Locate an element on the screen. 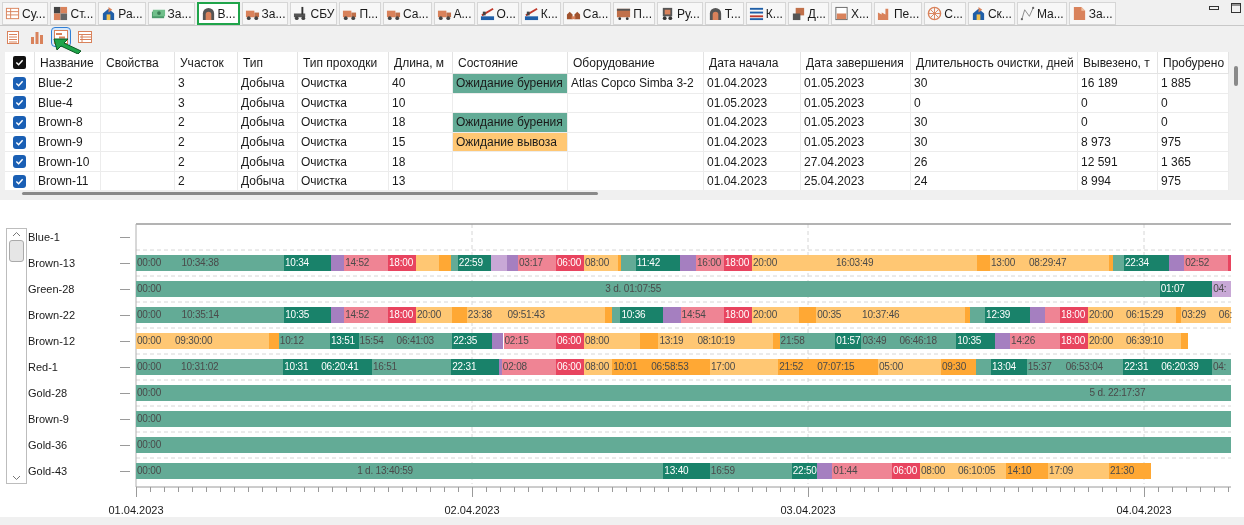  minimize-icon is located at coordinates (1214, 8).